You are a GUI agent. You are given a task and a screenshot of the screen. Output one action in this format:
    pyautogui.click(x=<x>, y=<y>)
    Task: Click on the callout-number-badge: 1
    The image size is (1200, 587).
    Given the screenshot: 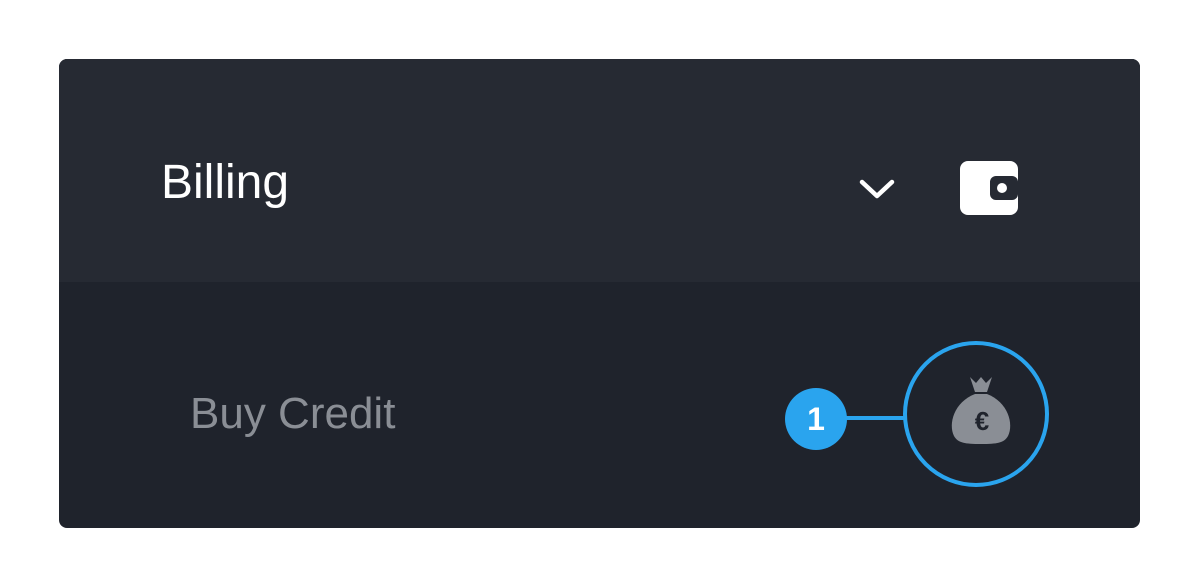 What is the action you would take?
    pyautogui.click(x=816, y=419)
    